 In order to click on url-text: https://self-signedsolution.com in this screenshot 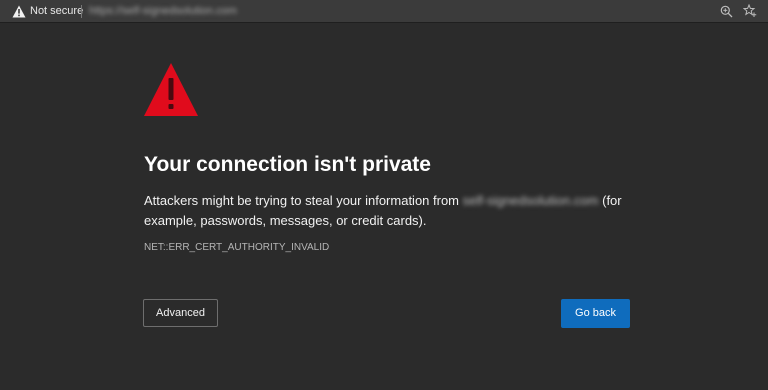, I will do `click(163, 11)`.